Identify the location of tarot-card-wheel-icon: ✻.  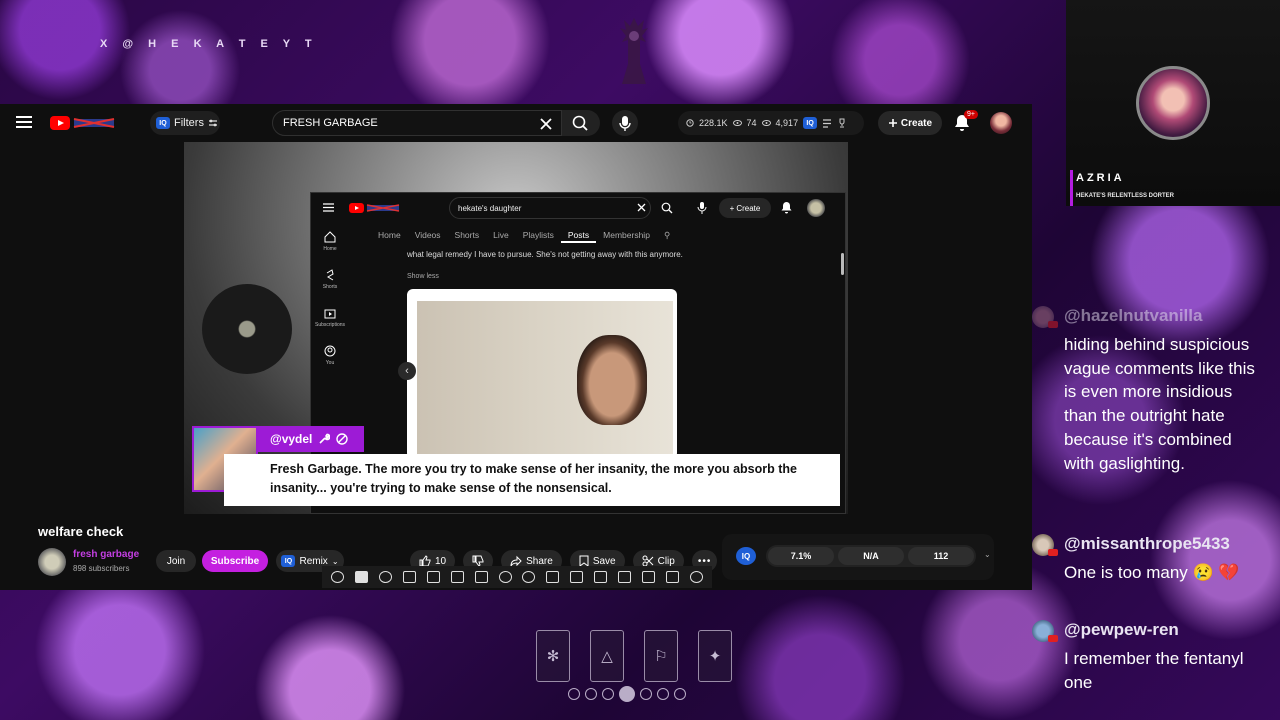
(553, 656).